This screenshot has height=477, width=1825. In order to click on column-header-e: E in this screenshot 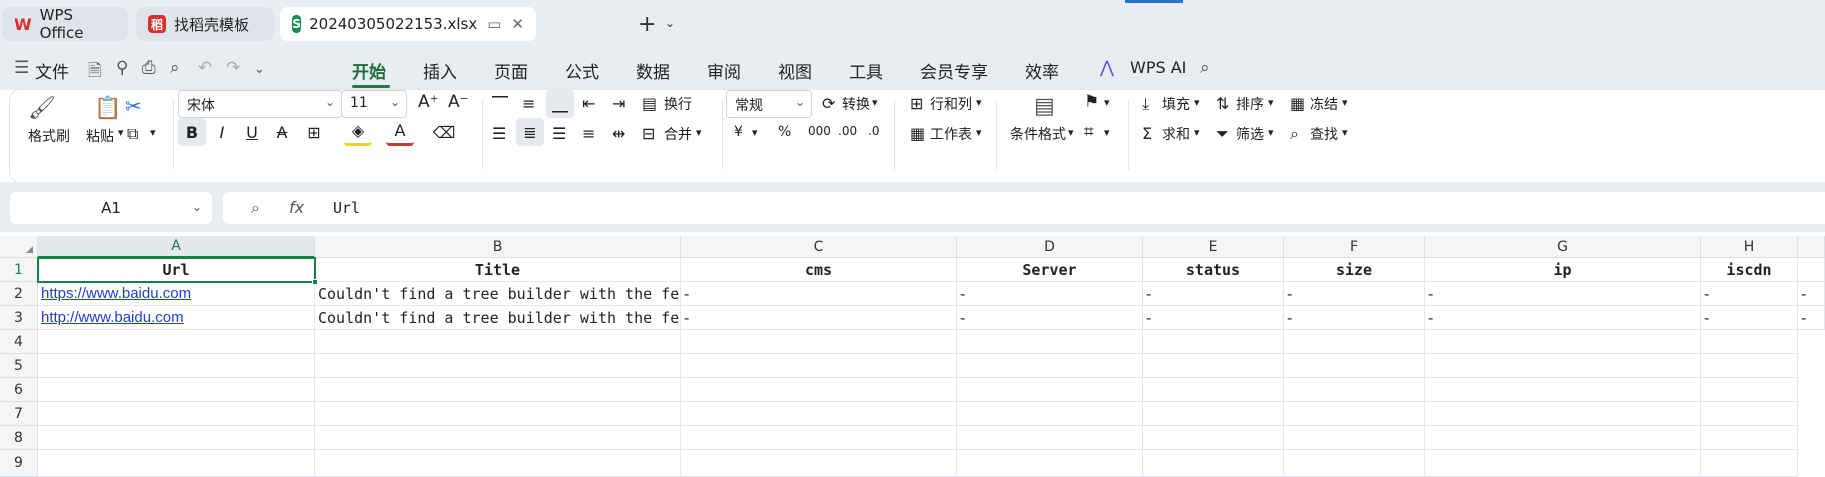, I will do `click(1213, 247)`.